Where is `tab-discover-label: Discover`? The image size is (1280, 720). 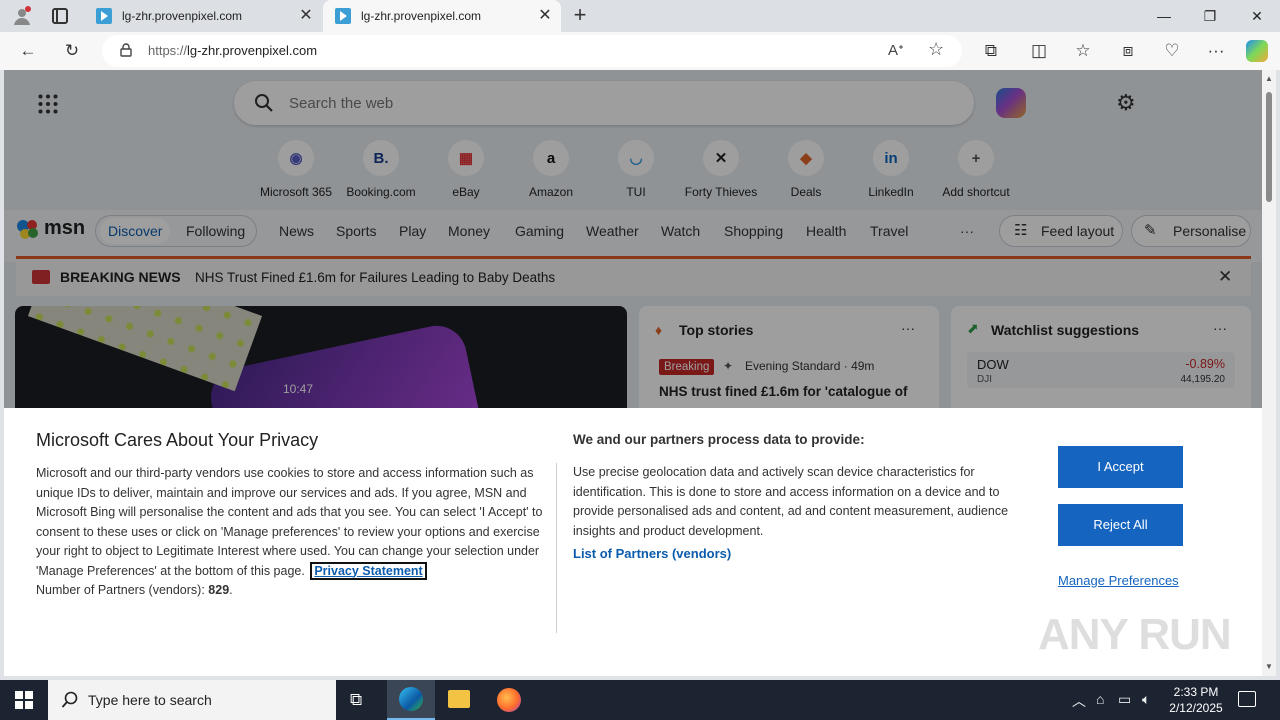 tab-discover-label: Discover is located at coordinates (135, 231).